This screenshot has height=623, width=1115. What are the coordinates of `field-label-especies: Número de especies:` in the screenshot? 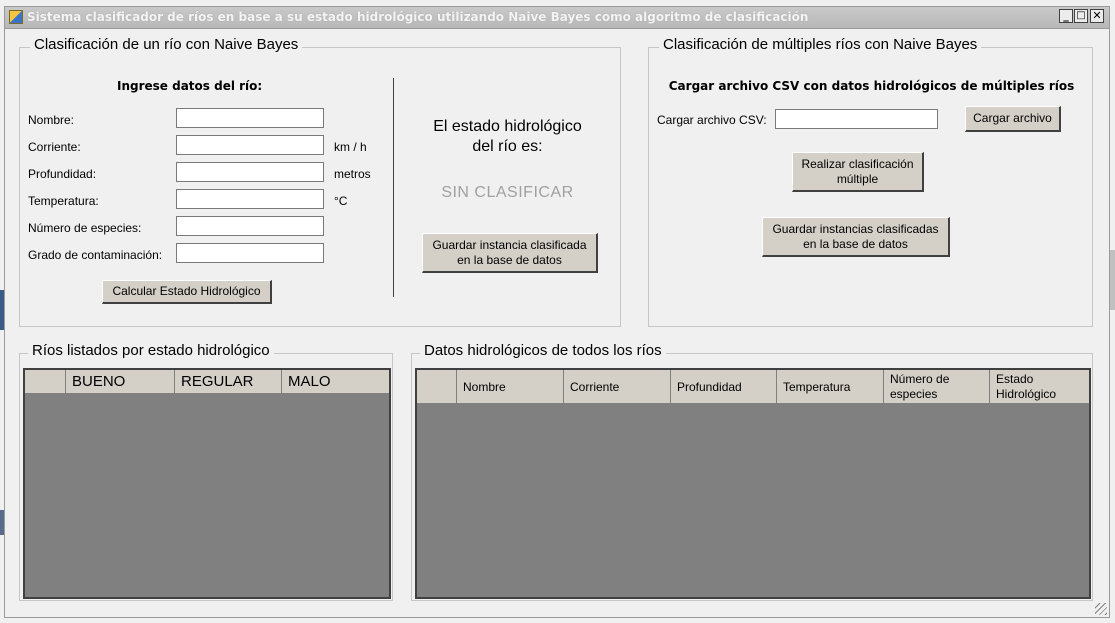 It's located at (85, 228).